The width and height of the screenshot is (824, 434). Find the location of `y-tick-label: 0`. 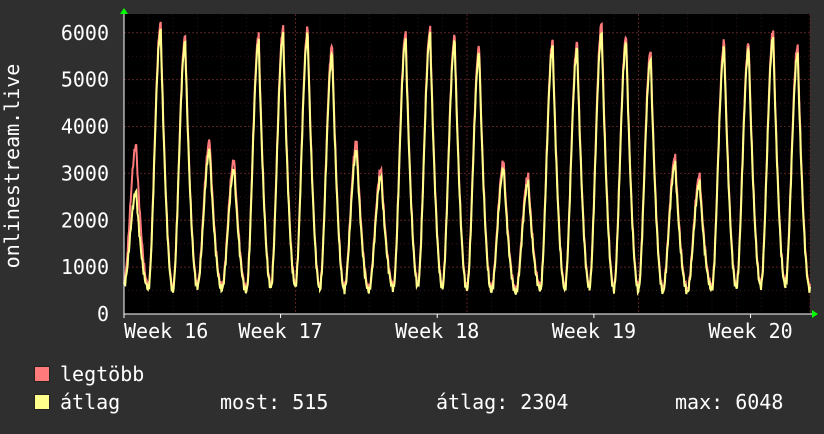

y-tick-label: 0 is located at coordinates (103, 314).